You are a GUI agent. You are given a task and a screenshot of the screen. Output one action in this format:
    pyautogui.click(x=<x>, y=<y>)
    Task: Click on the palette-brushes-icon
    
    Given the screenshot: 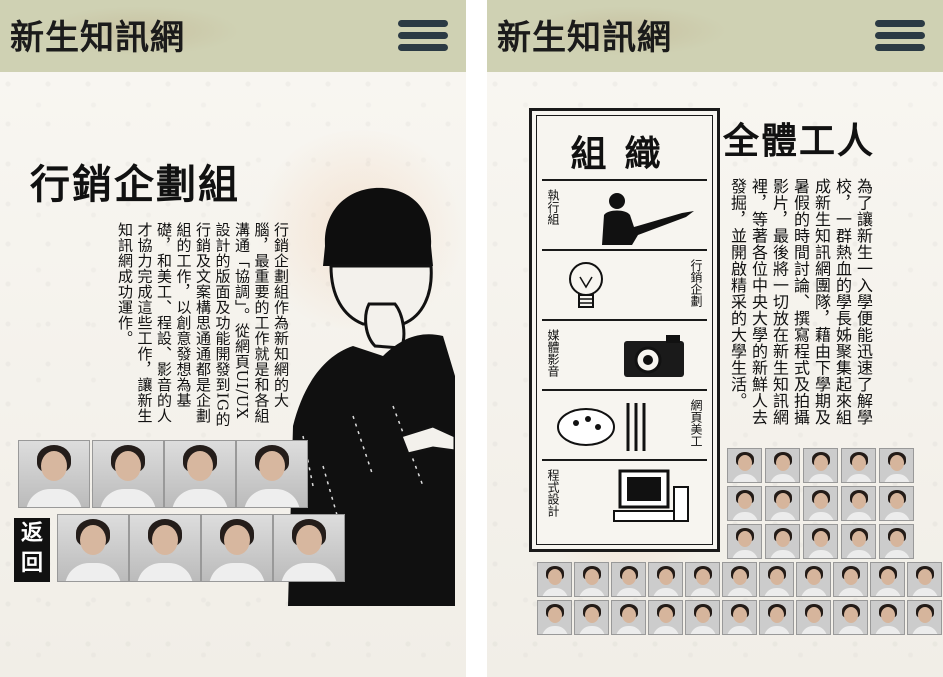 What is the action you would take?
    pyautogui.click(x=601, y=427)
    